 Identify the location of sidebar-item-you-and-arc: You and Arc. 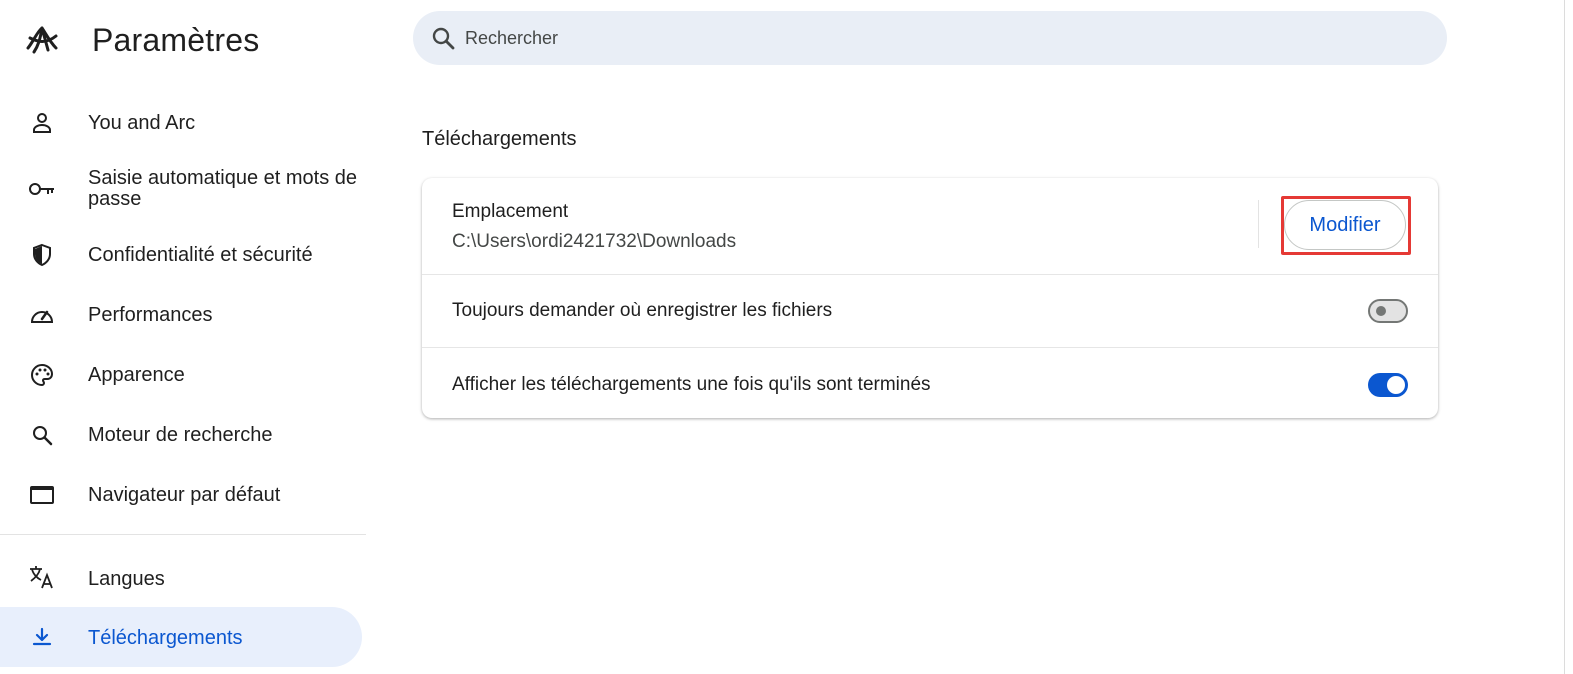
(181, 123).